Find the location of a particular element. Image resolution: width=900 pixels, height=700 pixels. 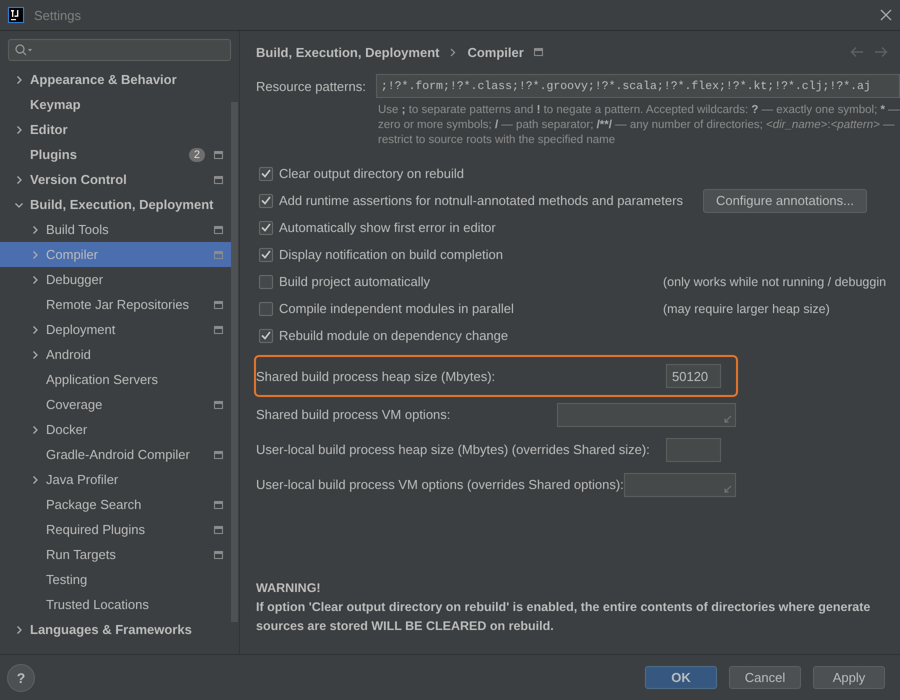

window-title: Settings is located at coordinates (58, 15).